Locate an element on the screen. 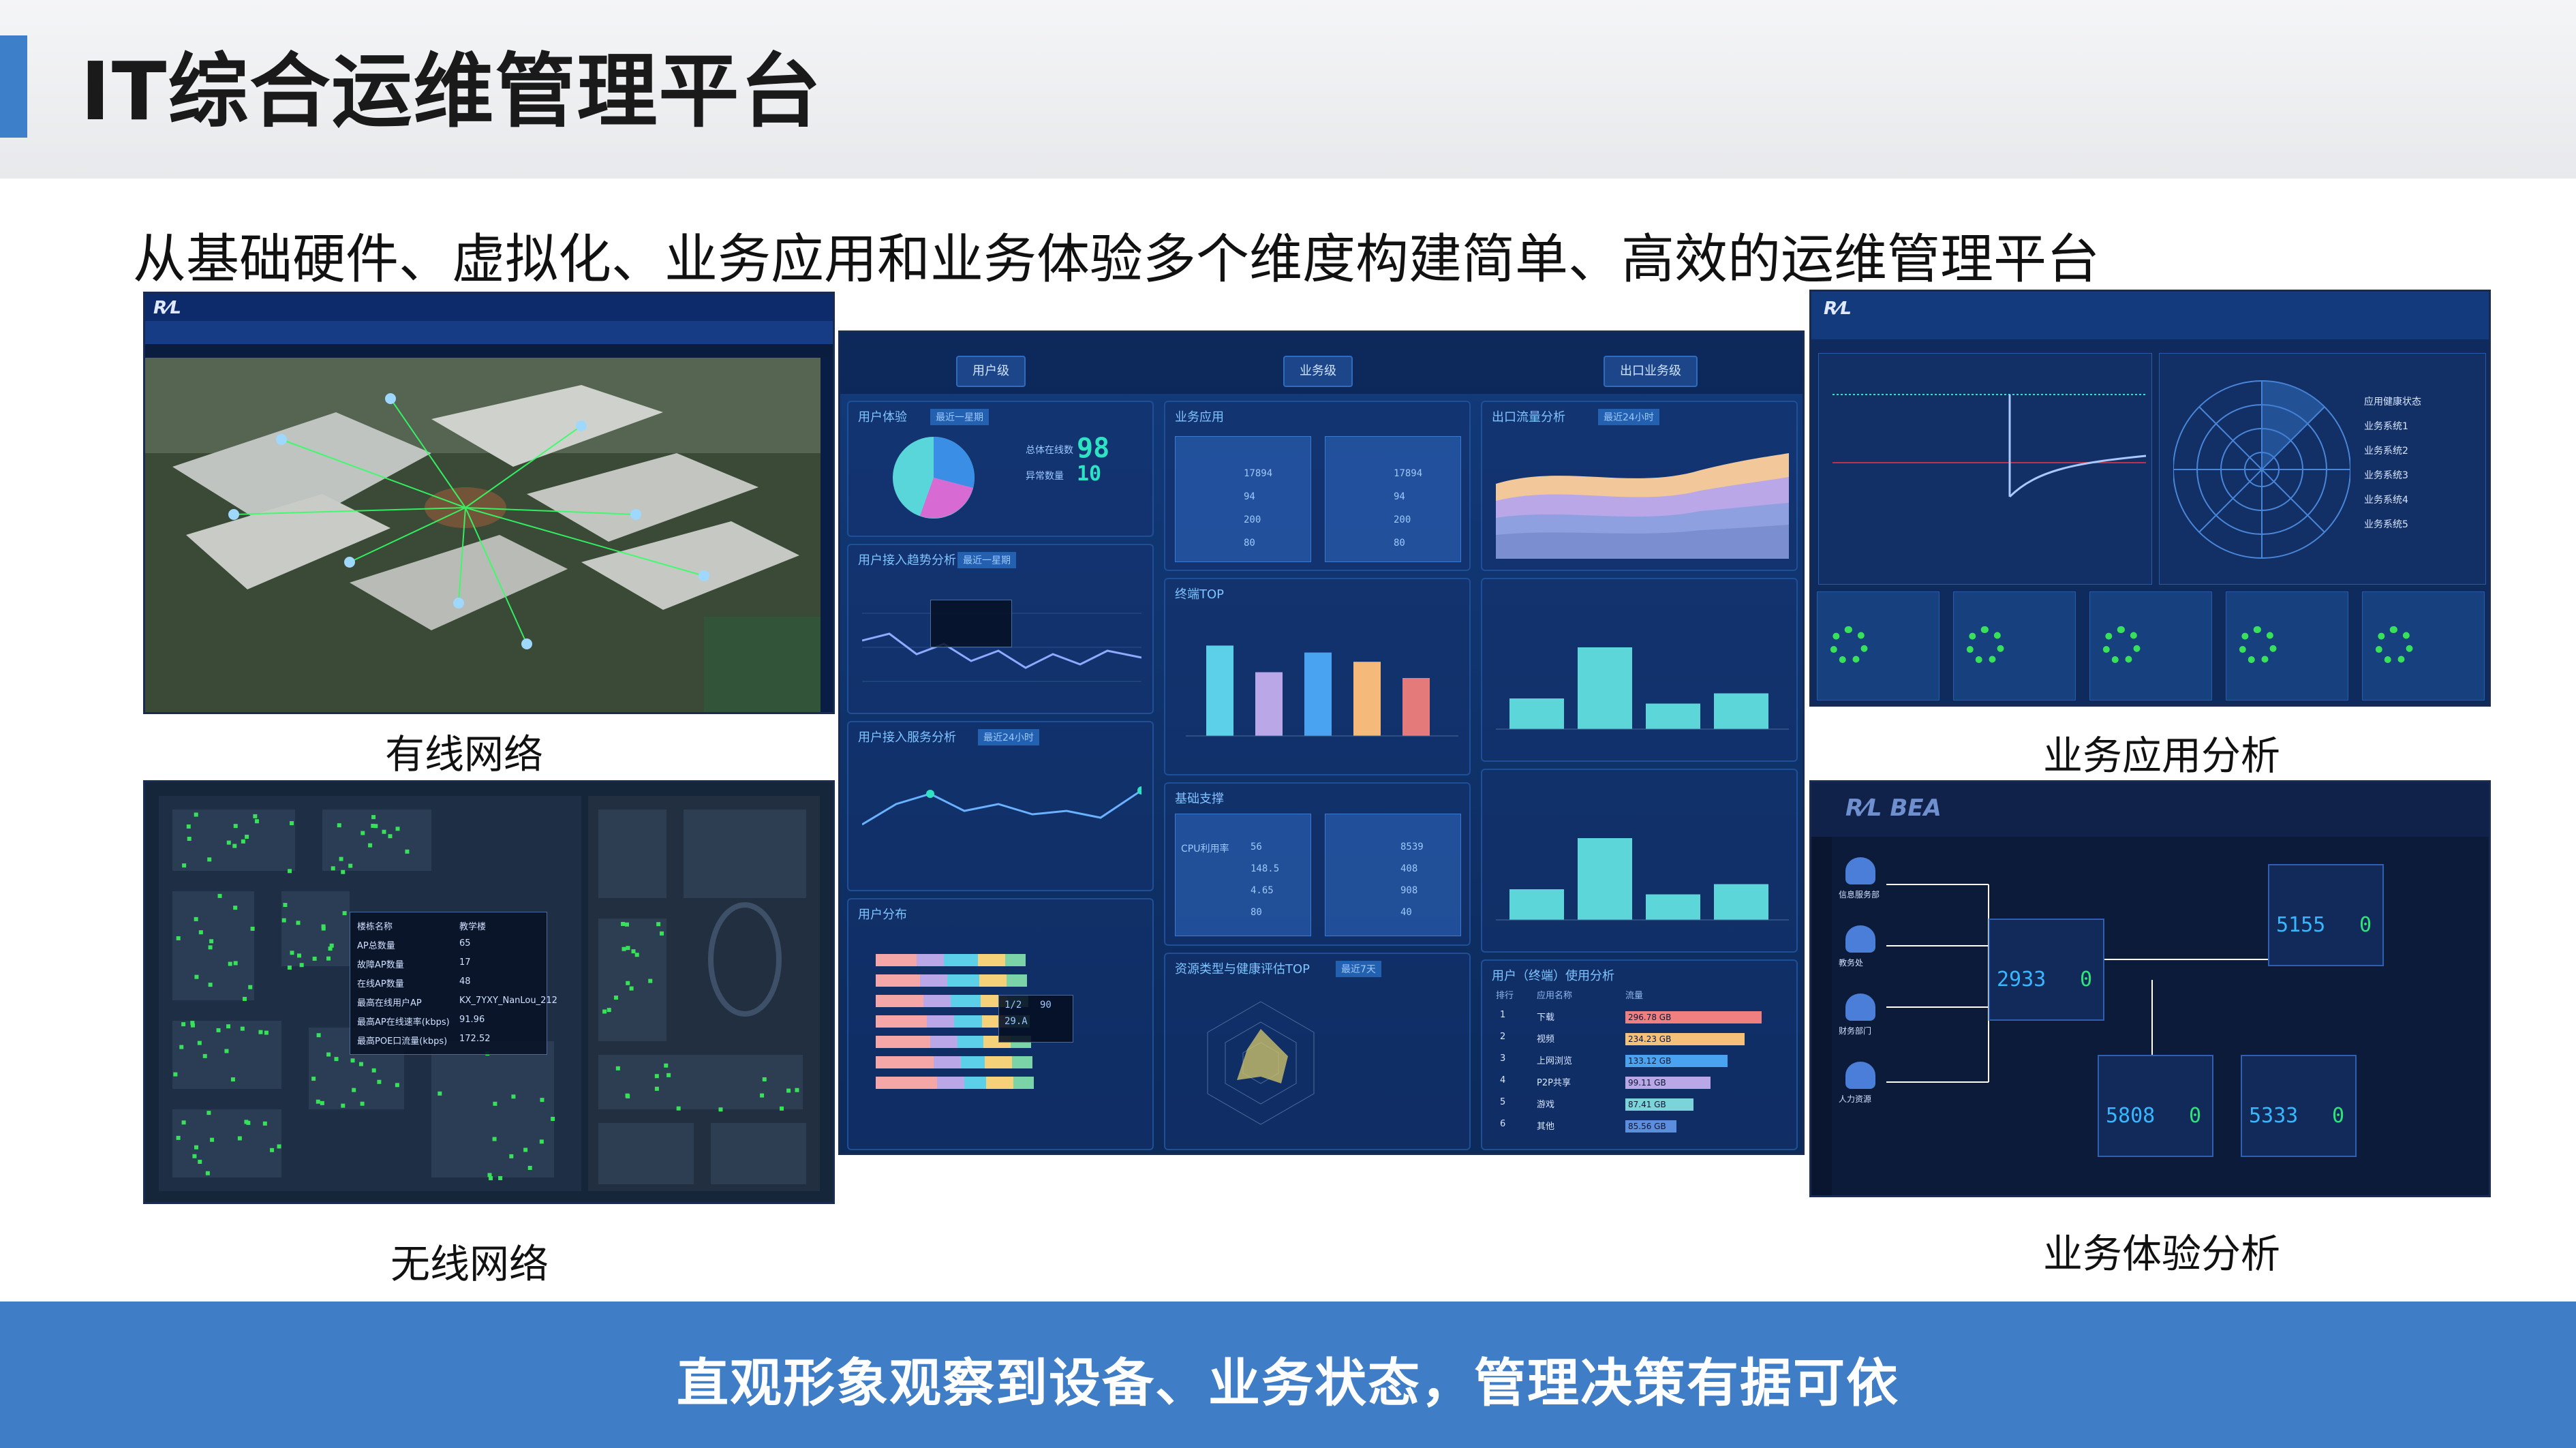 The image size is (2576, 1448). caption-experience-analysis: 业务体验分析 is located at coordinates (2162, 1254).